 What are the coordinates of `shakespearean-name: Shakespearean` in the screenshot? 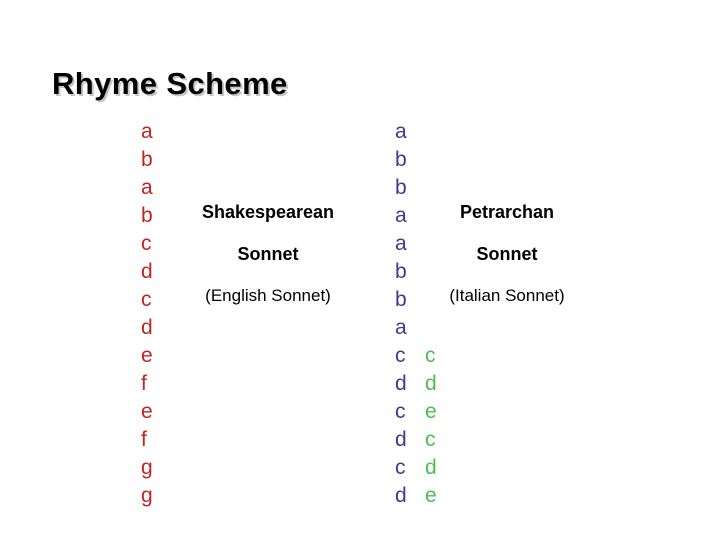 It's located at (268, 212).